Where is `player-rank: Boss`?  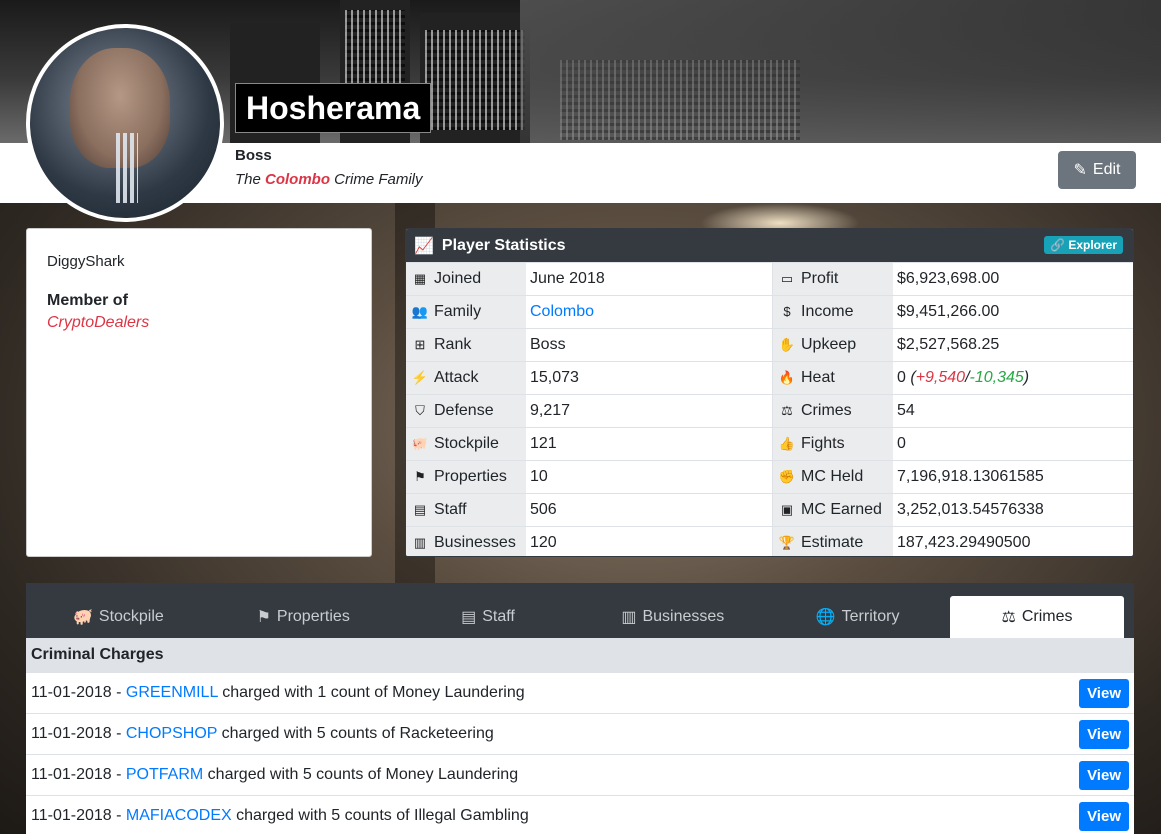
player-rank: Boss is located at coordinates (253, 155).